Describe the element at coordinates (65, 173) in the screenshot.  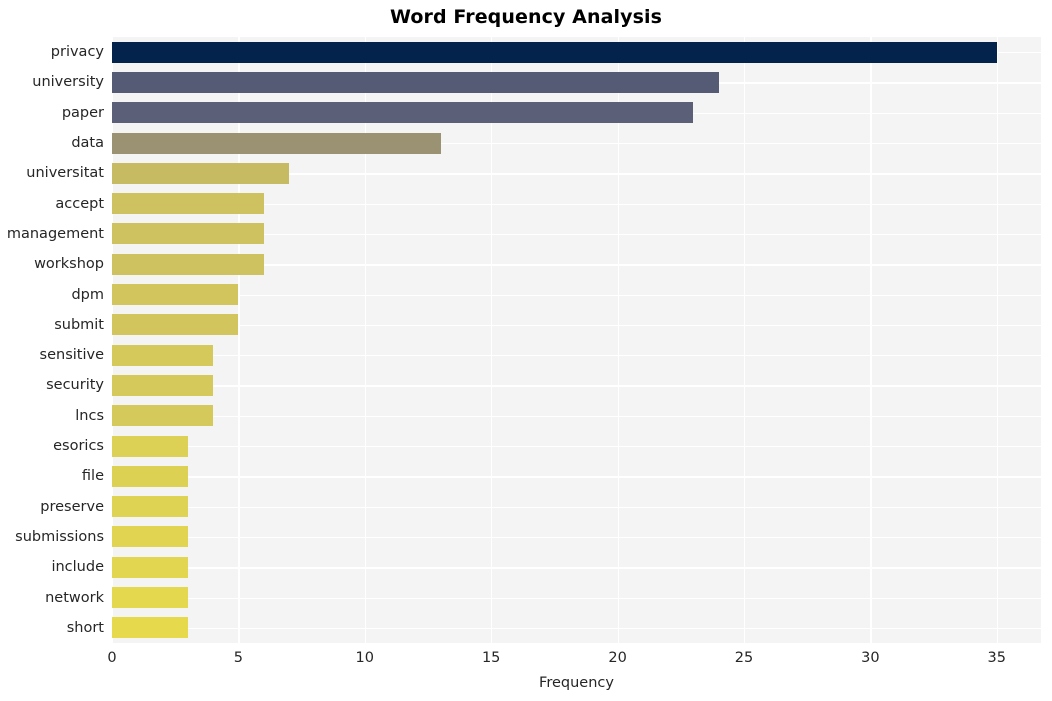
I see `y-tick-label-universitat: universitat` at that location.